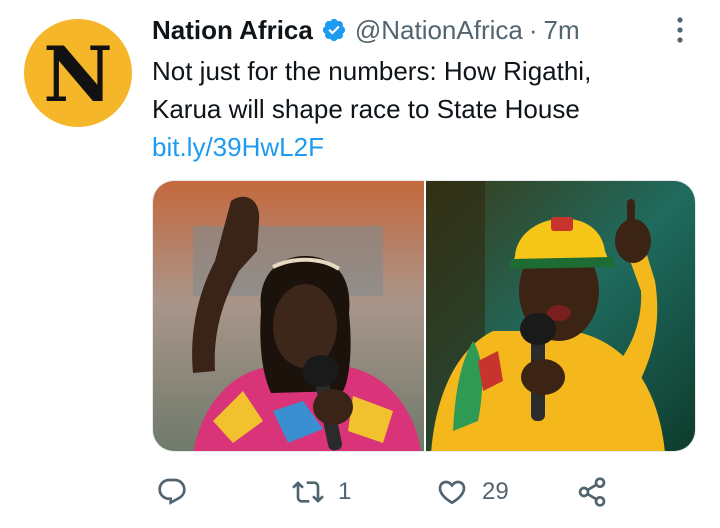 The height and width of the screenshot is (528, 720). I want to click on tweet-link: bit.ly/39HwL2F, so click(238, 147).